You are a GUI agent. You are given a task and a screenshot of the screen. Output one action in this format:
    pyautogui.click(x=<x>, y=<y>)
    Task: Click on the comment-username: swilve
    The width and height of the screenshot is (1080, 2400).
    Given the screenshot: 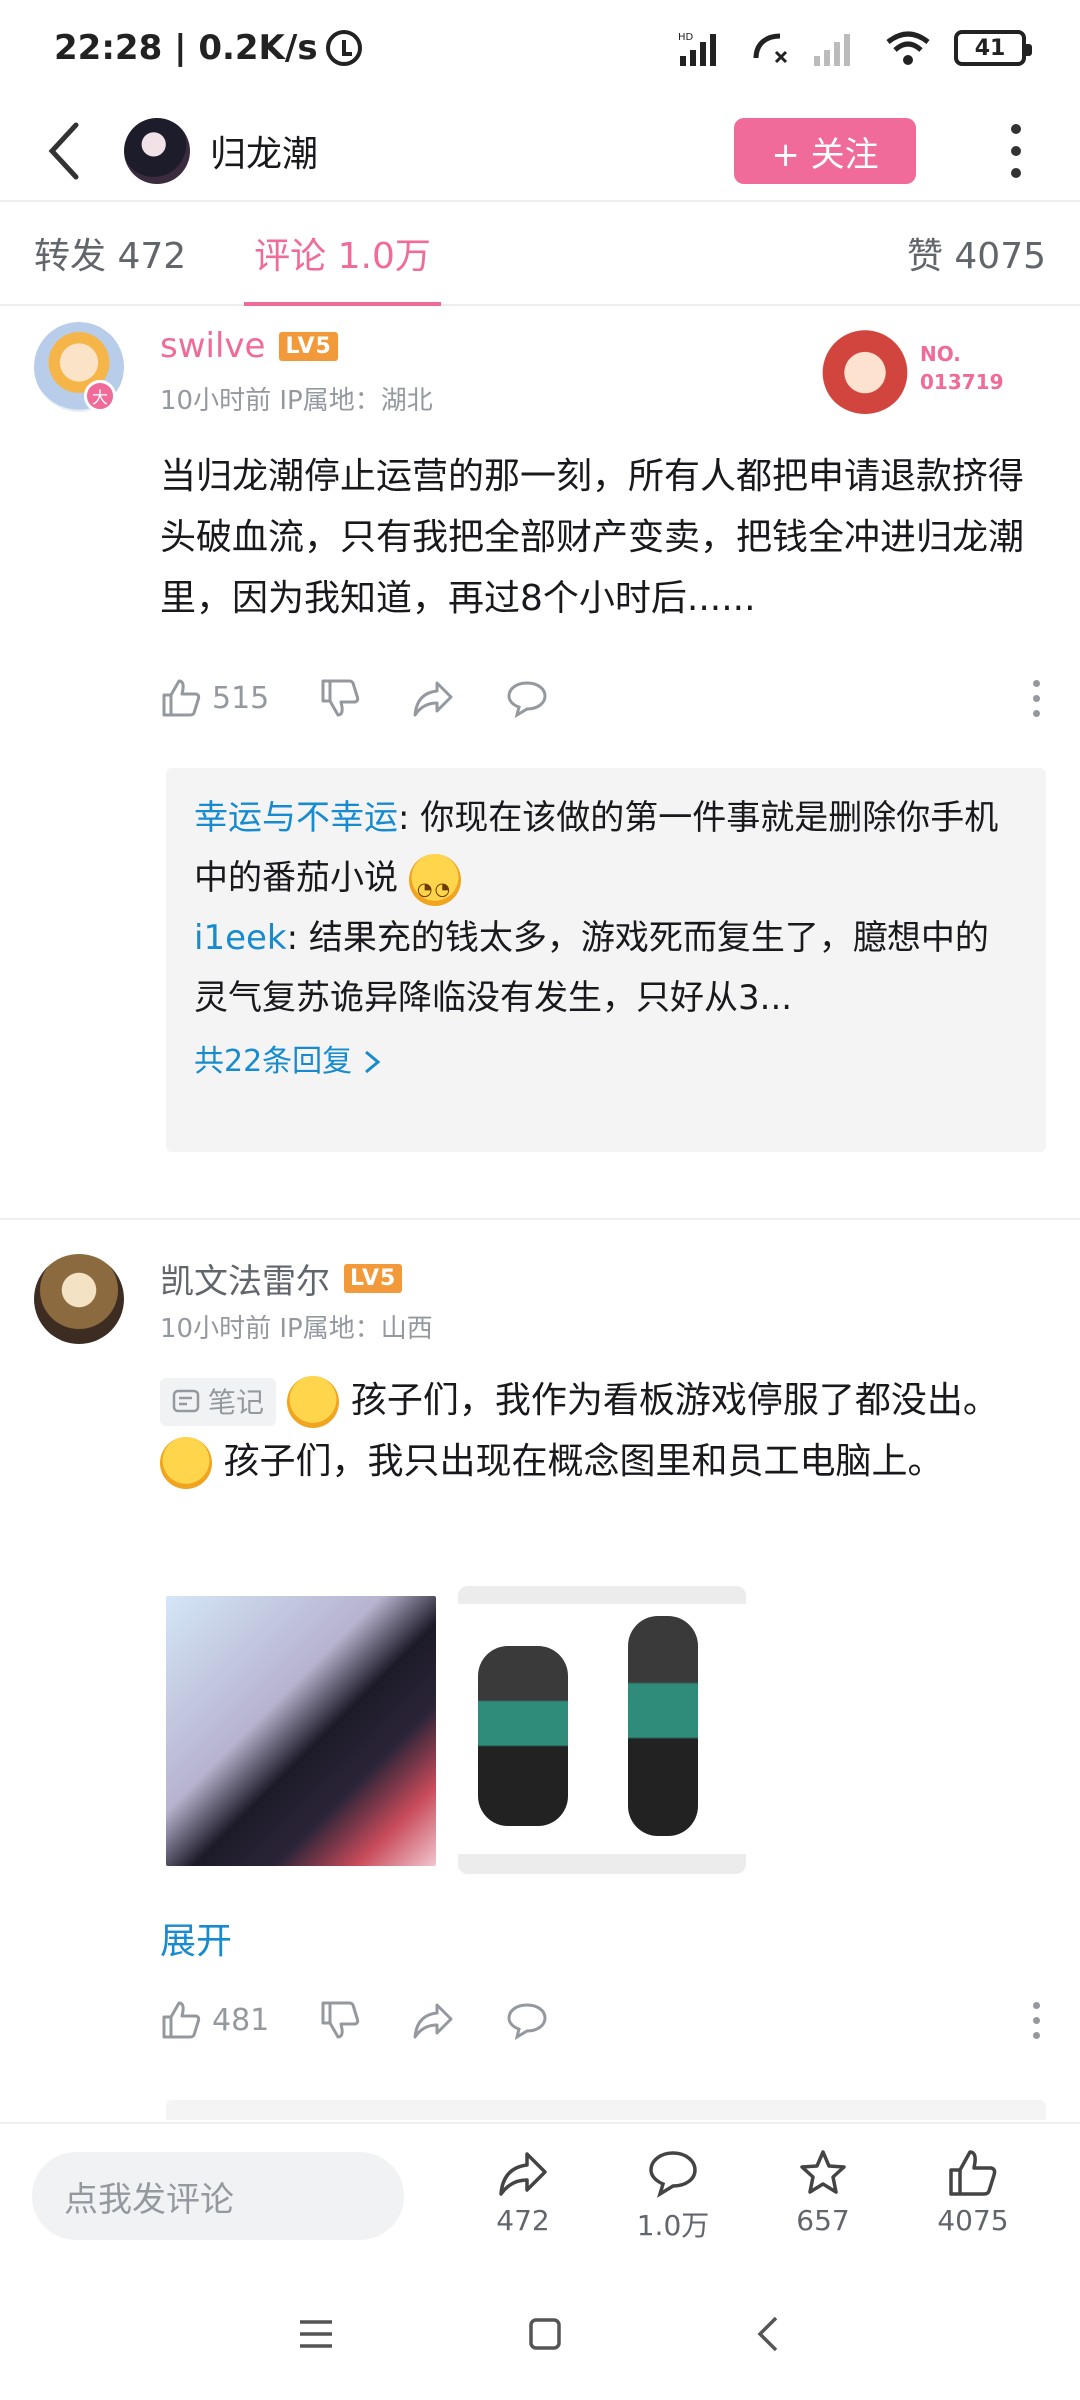 What is the action you would take?
    pyautogui.click(x=212, y=346)
    